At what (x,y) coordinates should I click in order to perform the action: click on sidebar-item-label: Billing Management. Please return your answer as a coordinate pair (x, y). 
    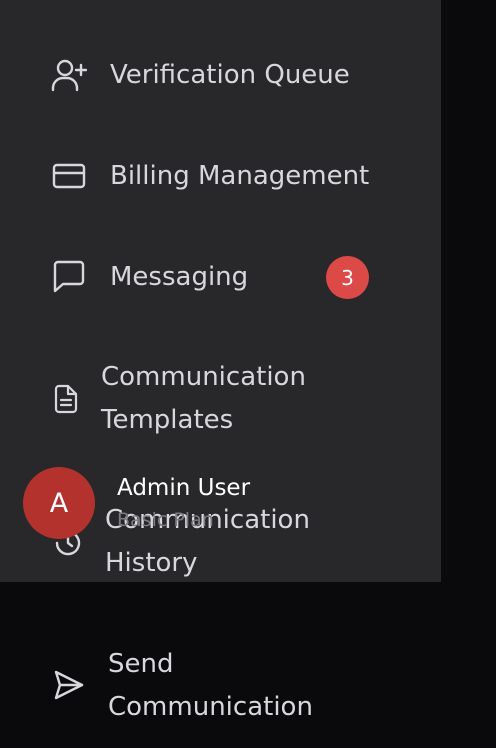
    Looking at the image, I should click on (240, 176).